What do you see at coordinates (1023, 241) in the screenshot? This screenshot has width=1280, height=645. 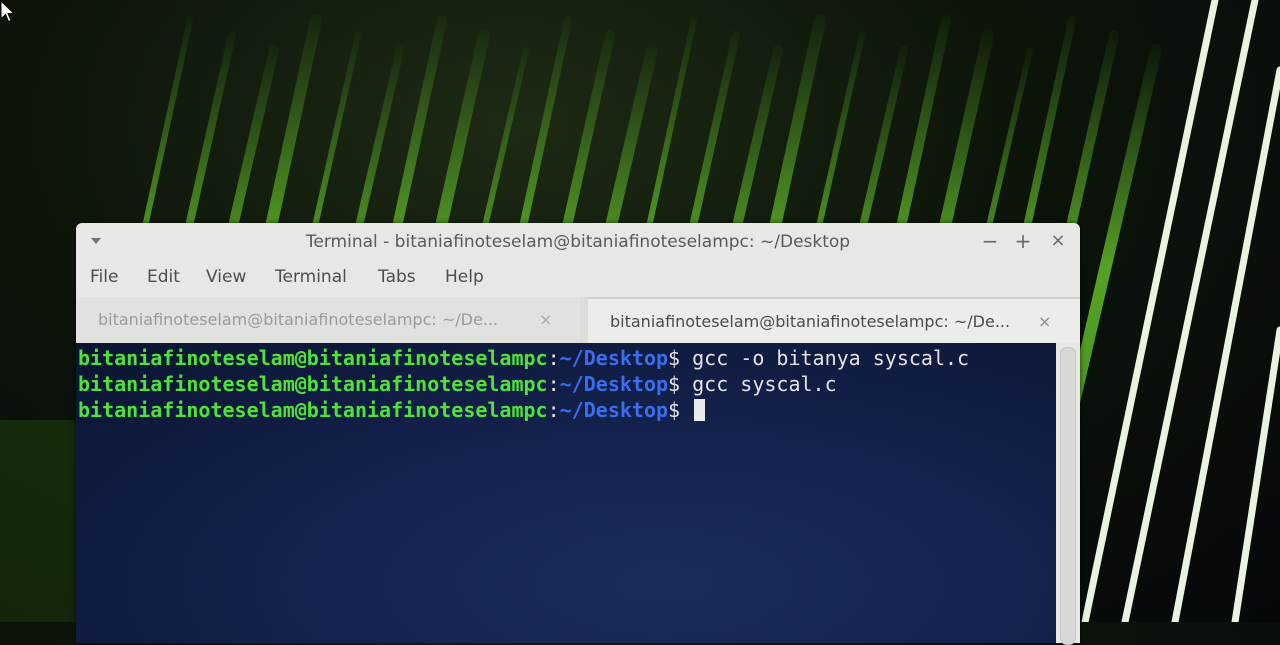 I see `maximize-icon: +` at bounding box center [1023, 241].